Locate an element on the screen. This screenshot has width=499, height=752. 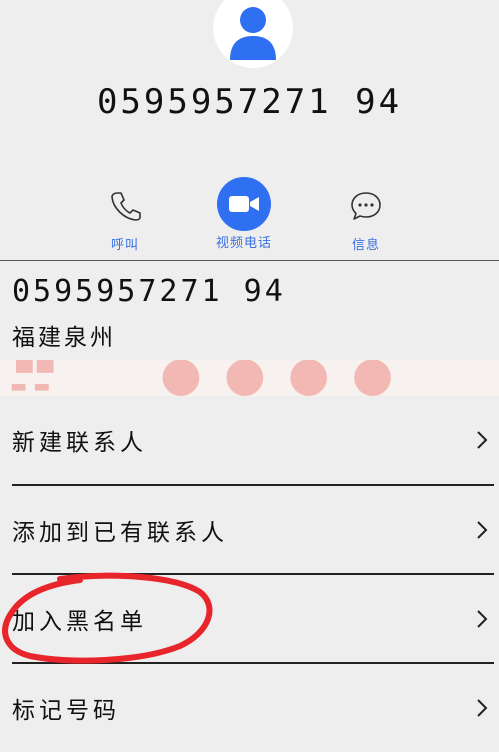
avatar-icon is located at coordinates (253, 33).